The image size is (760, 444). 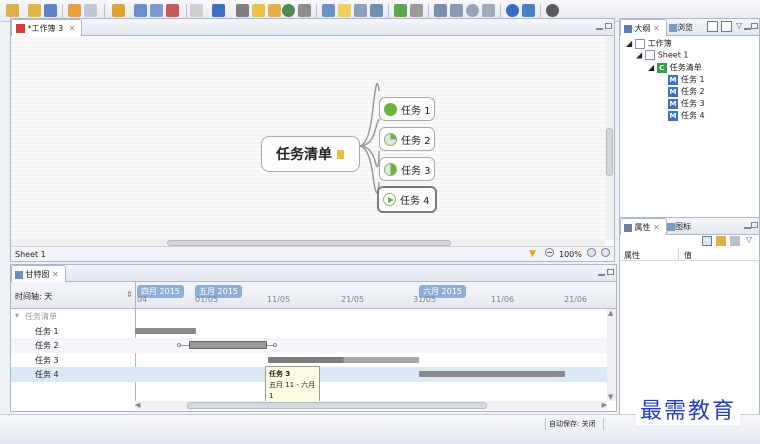 What do you see at coordinates (376, 10) in the screenshot?
I see `drill-down-icon` at bounding box center [376, 10].